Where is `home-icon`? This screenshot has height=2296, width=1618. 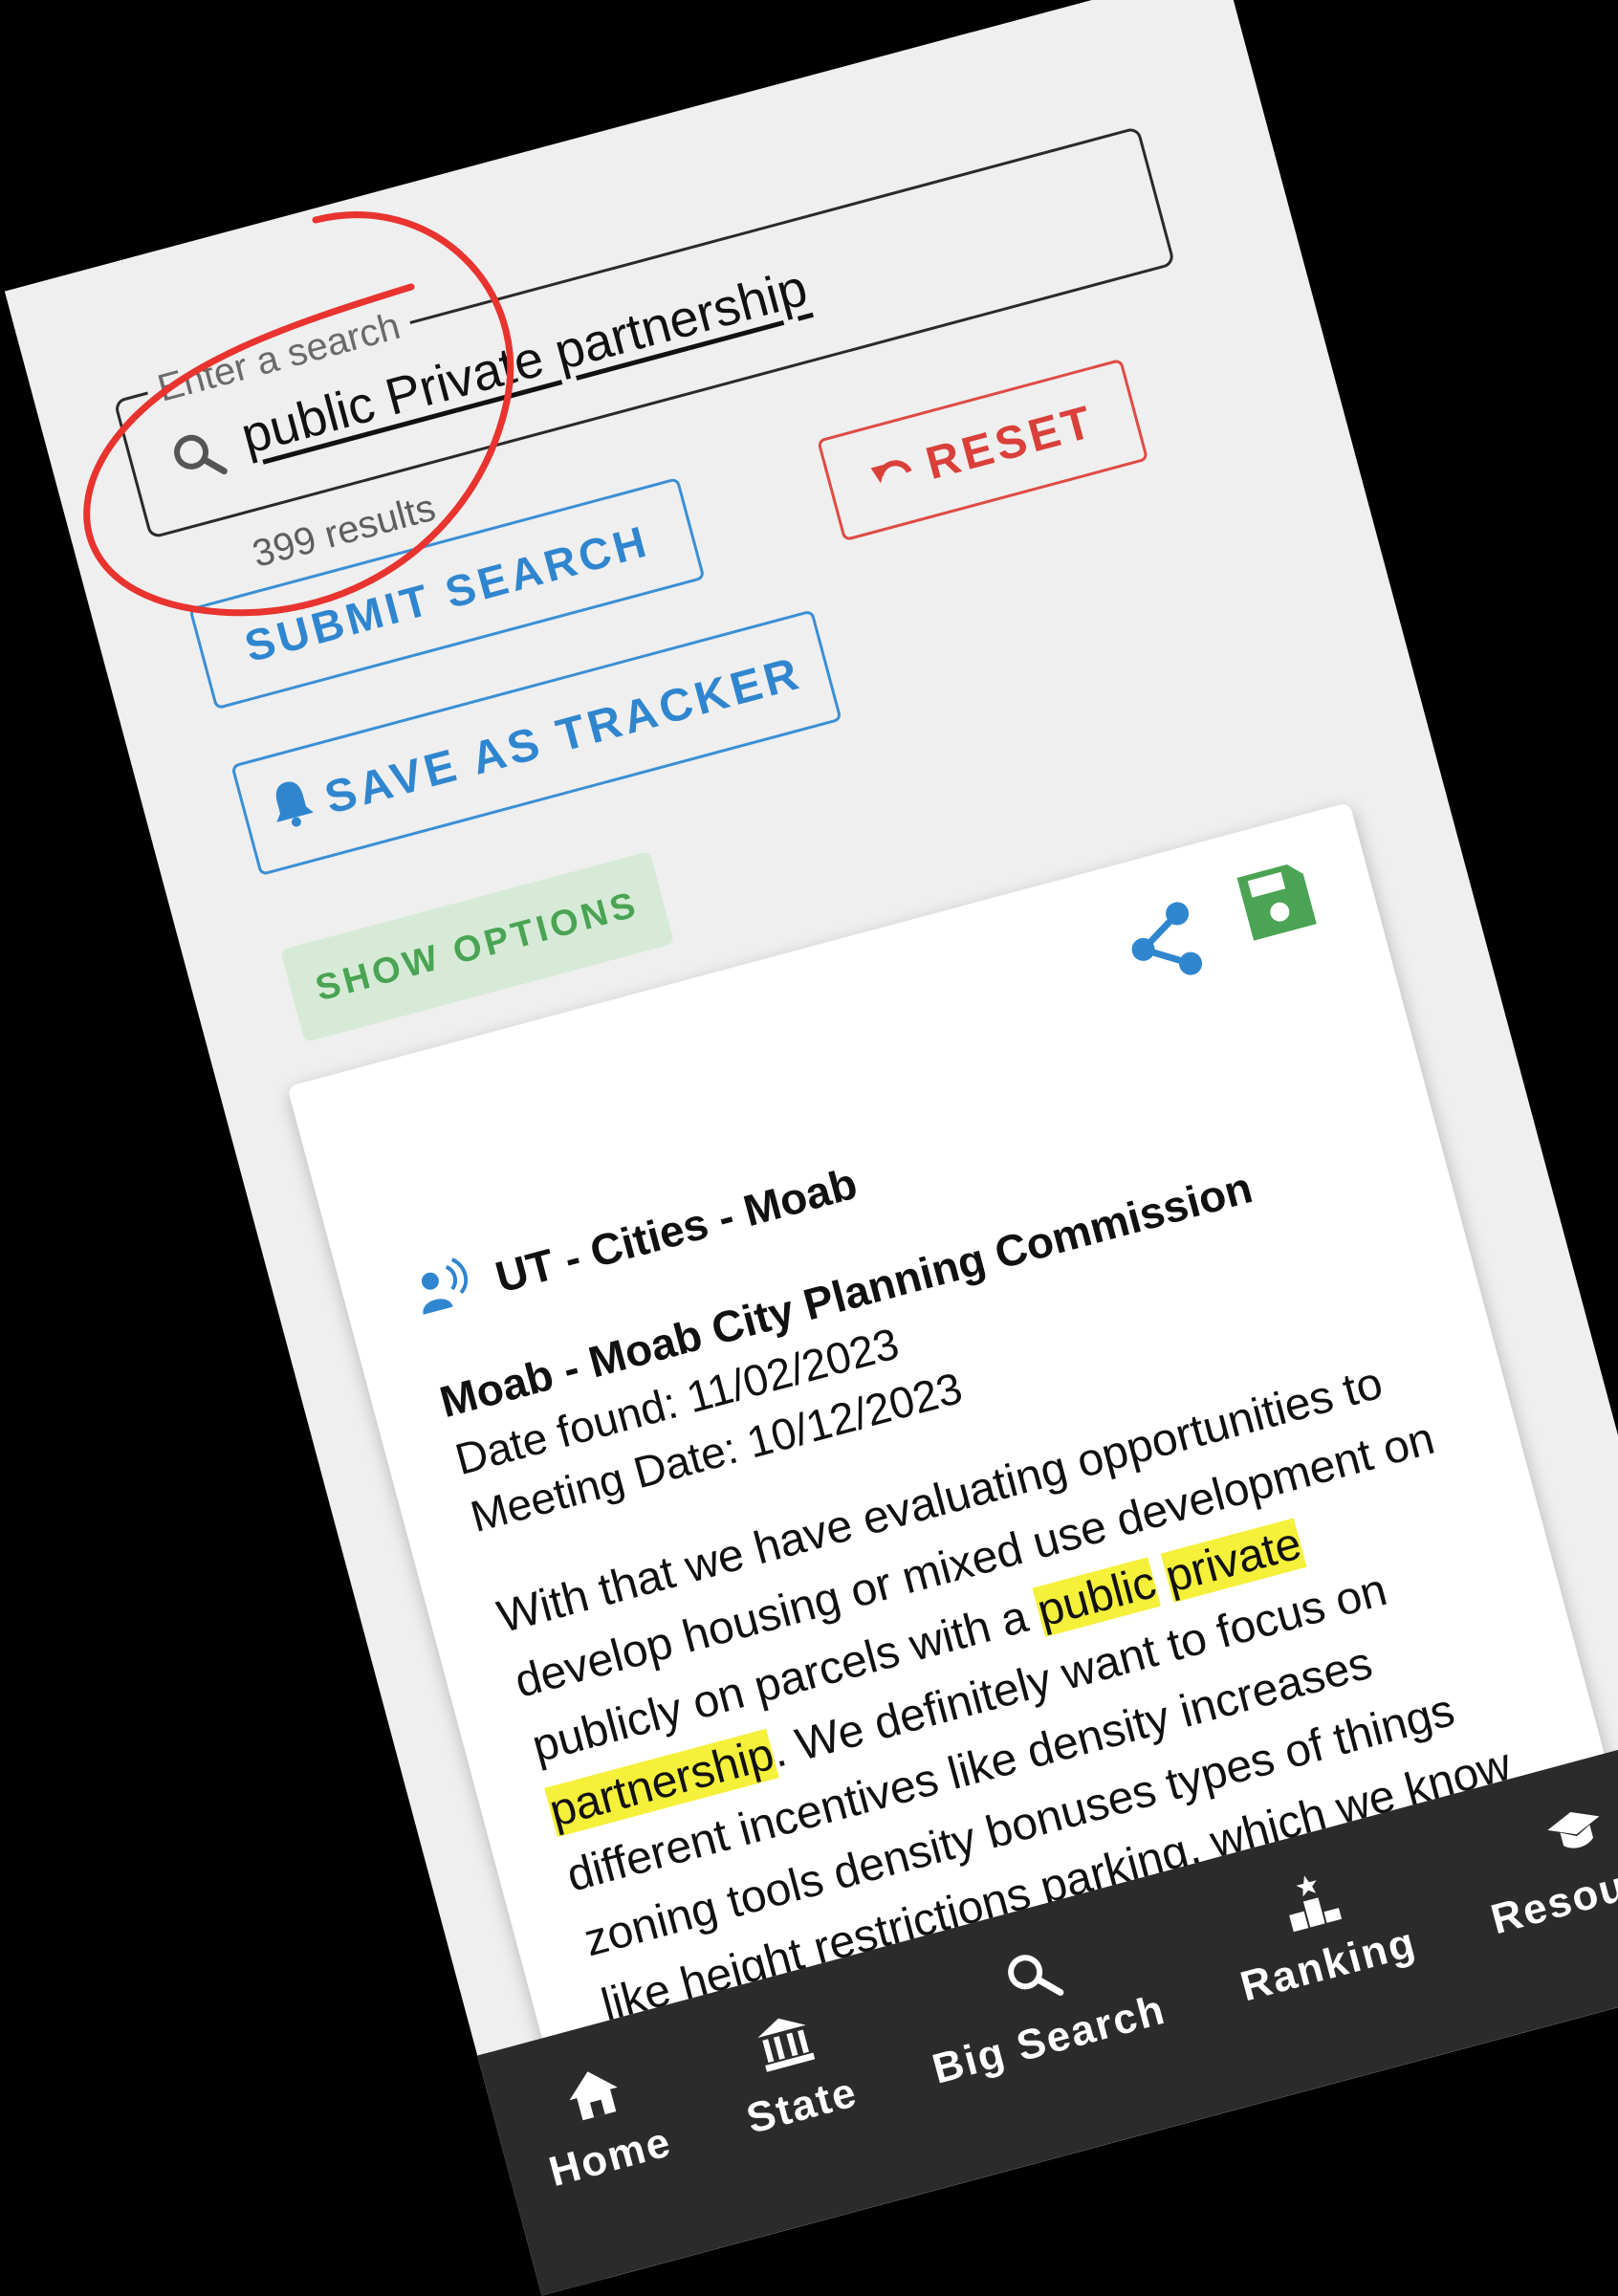 home-icon is located at coordinates (593, 2094).